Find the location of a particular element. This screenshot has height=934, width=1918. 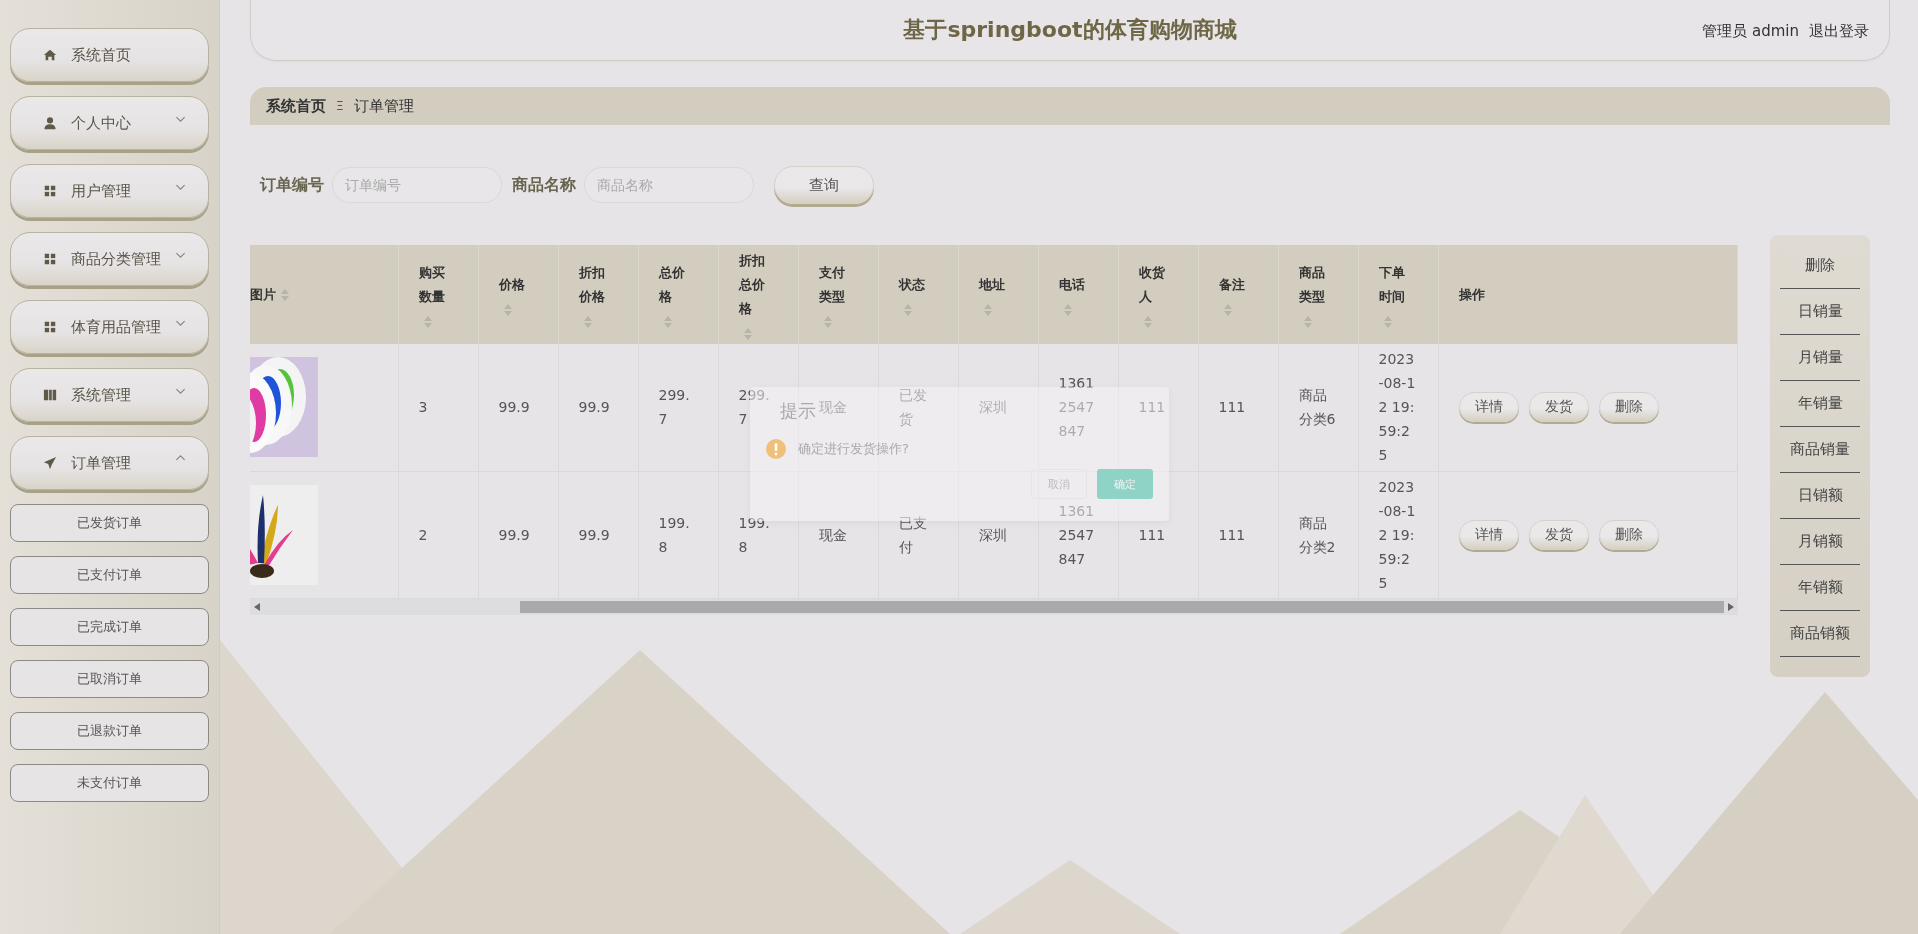

column-header: 总价格 is located at coordinates (672, 284).